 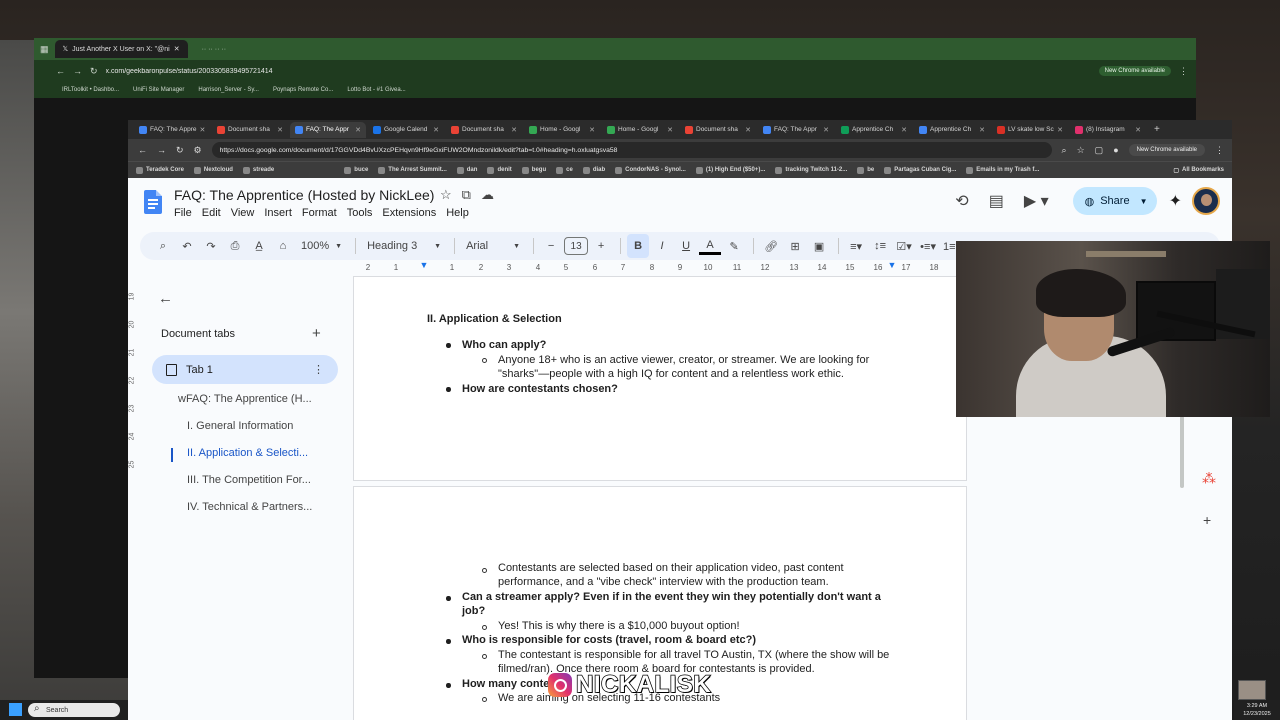 What do you see at coordinates (362, 213) in the screenshot?
I see `menu-tools: Tools` at bounding box center [362, 213].